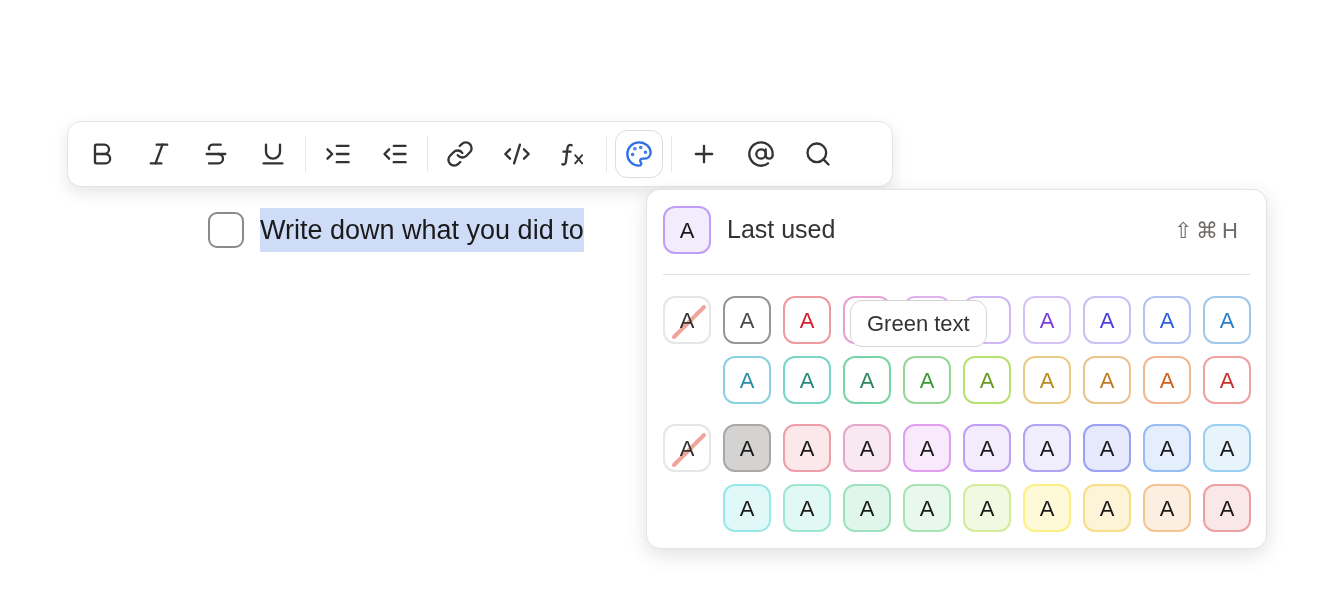  I want to click on tooltip: Green text, so click(918, 323).